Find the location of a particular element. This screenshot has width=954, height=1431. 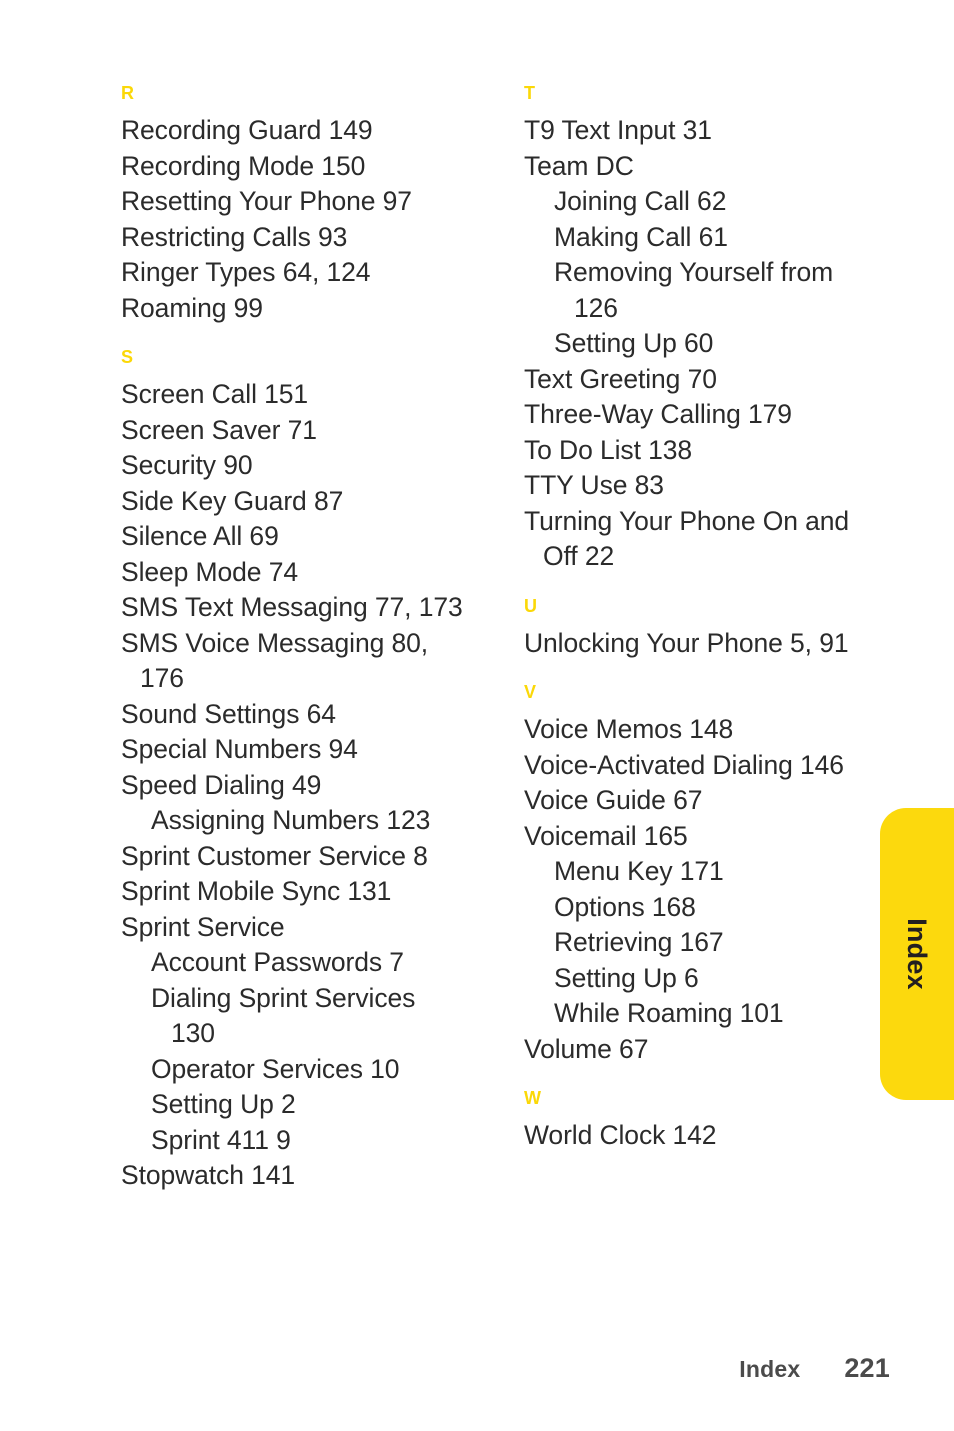

index-subentry: Assigning Numbers 123 is located at coordinates (291, 820).